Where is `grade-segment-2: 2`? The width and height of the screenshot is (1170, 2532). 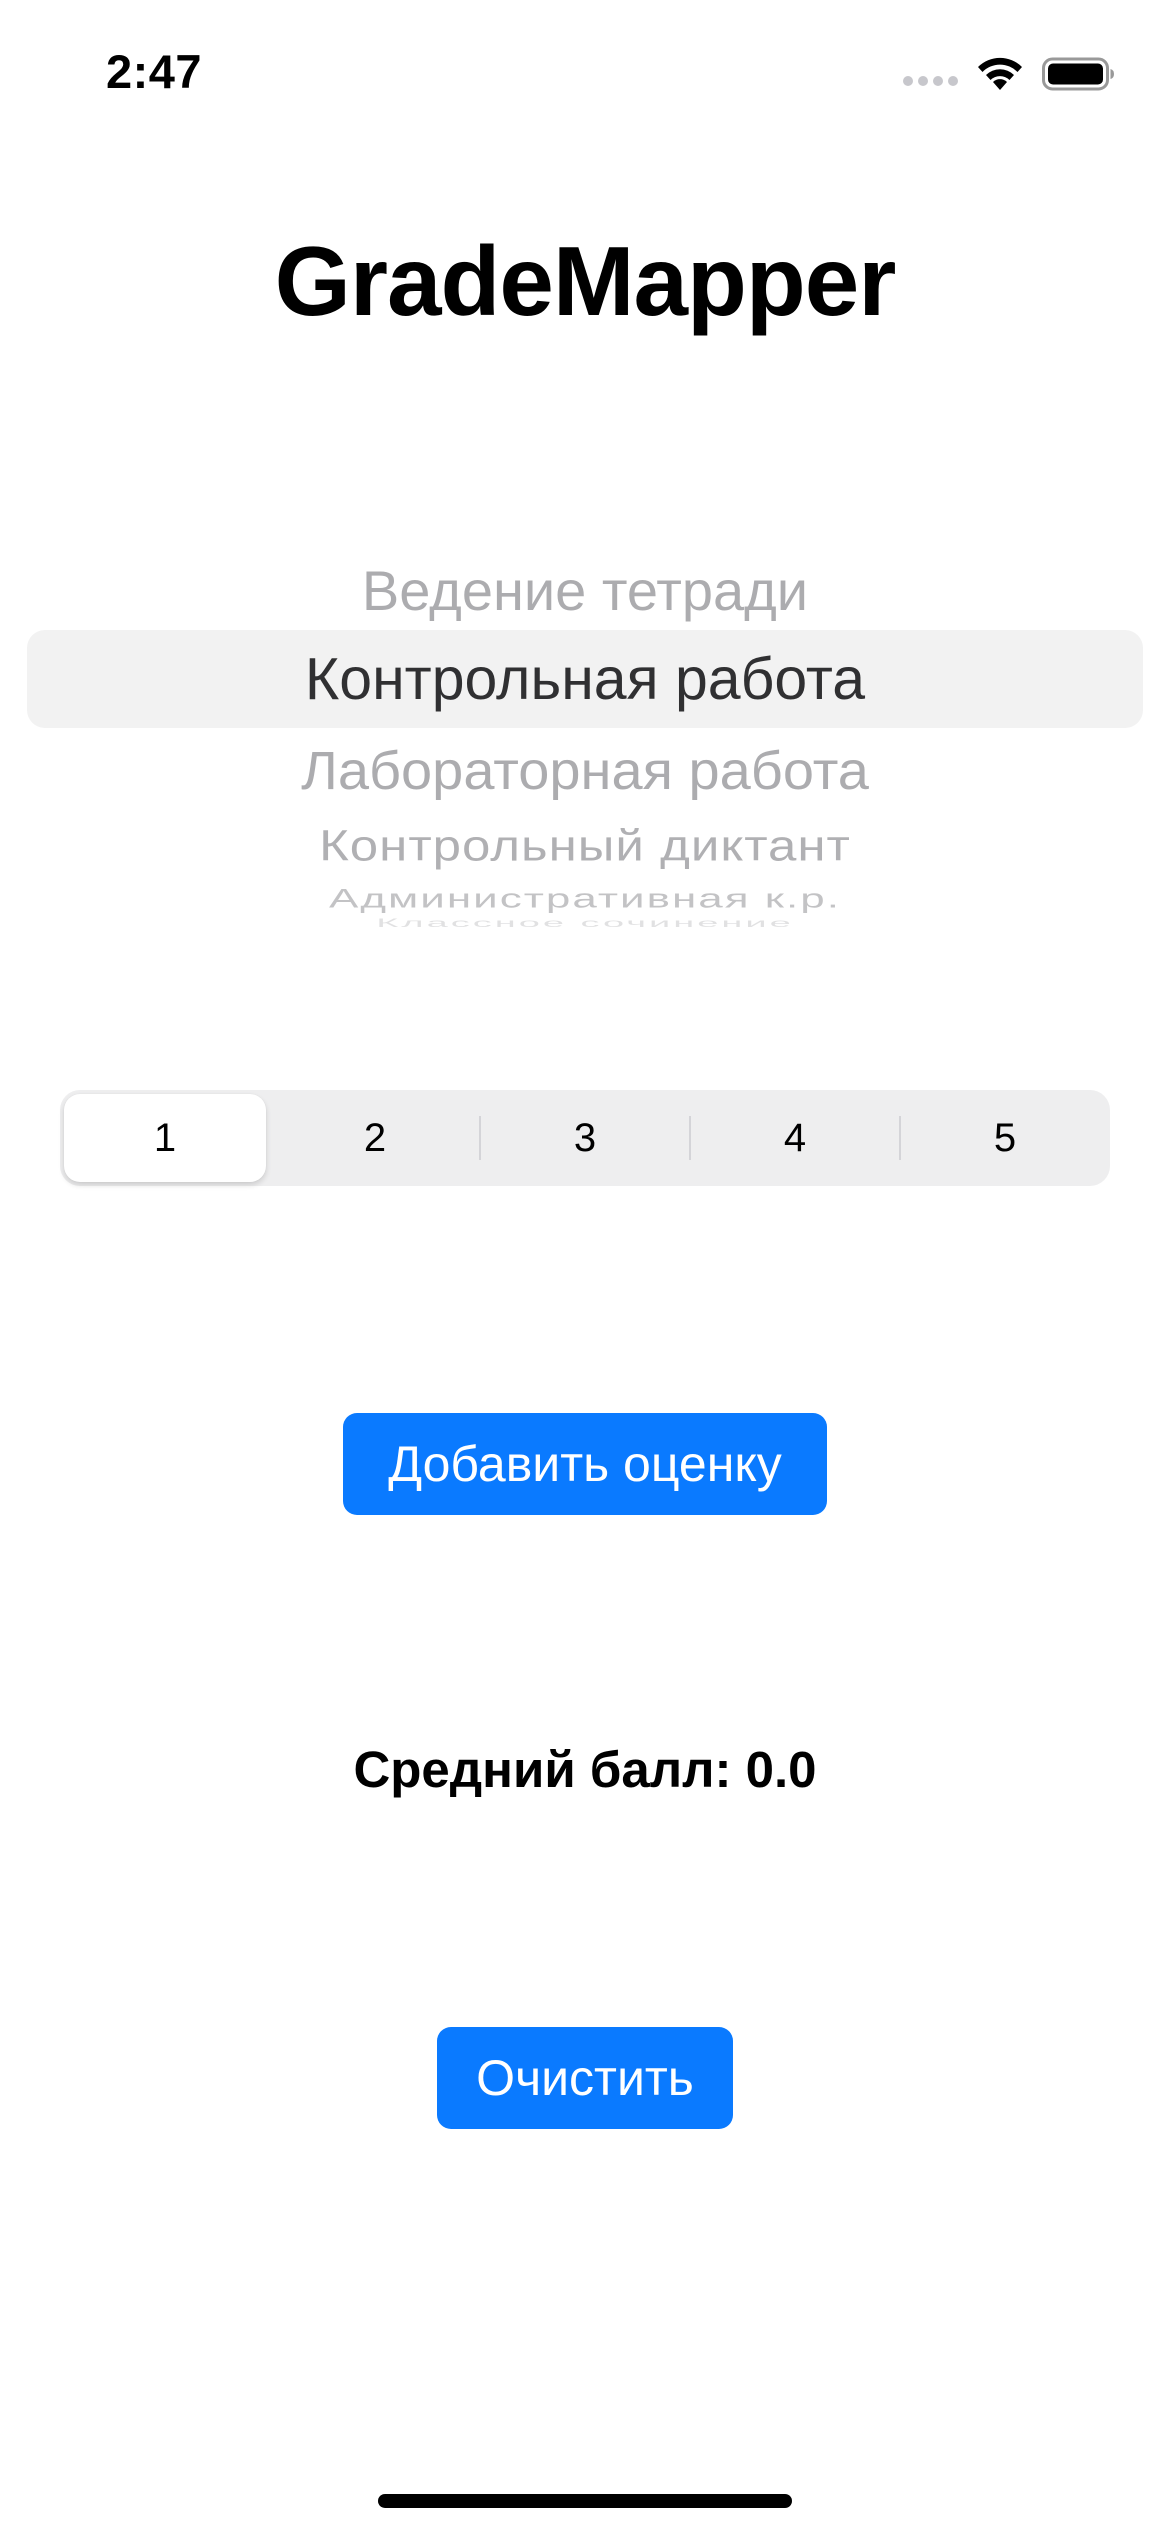
grade-segment-2: 2 is located at coordinates (375, 1138).